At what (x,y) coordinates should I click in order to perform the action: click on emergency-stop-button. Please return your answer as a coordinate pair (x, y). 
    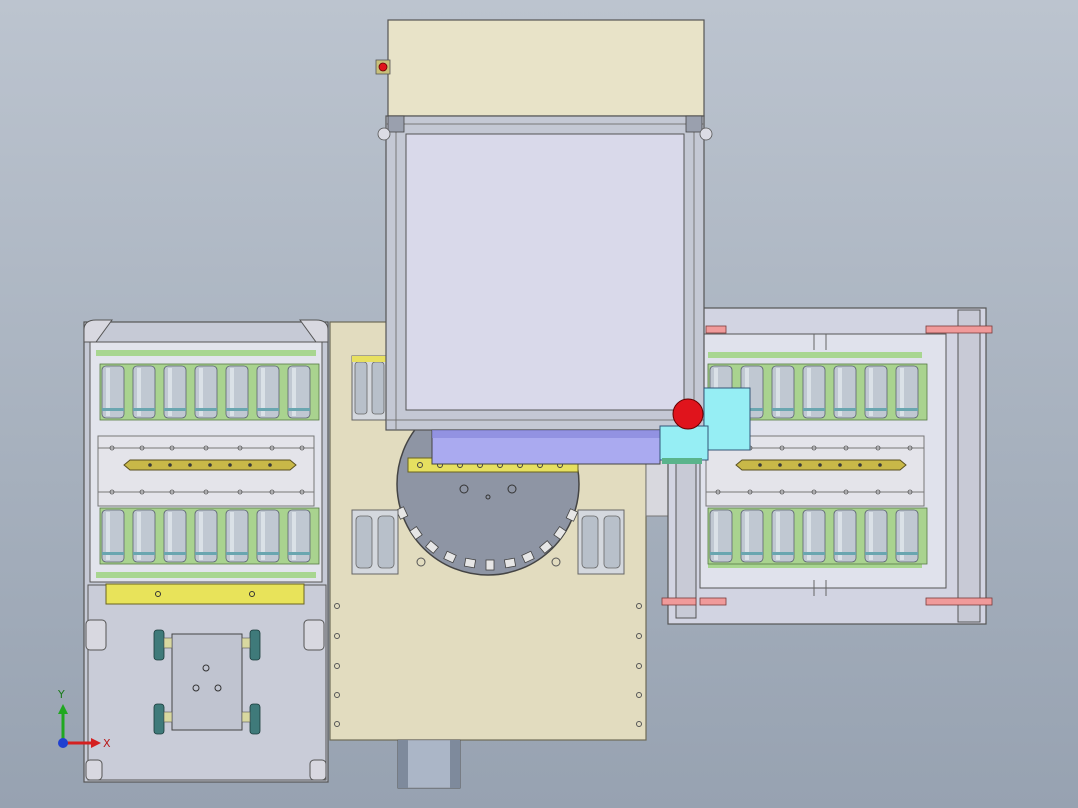
    Looking at the image, I should click on (383, 67).